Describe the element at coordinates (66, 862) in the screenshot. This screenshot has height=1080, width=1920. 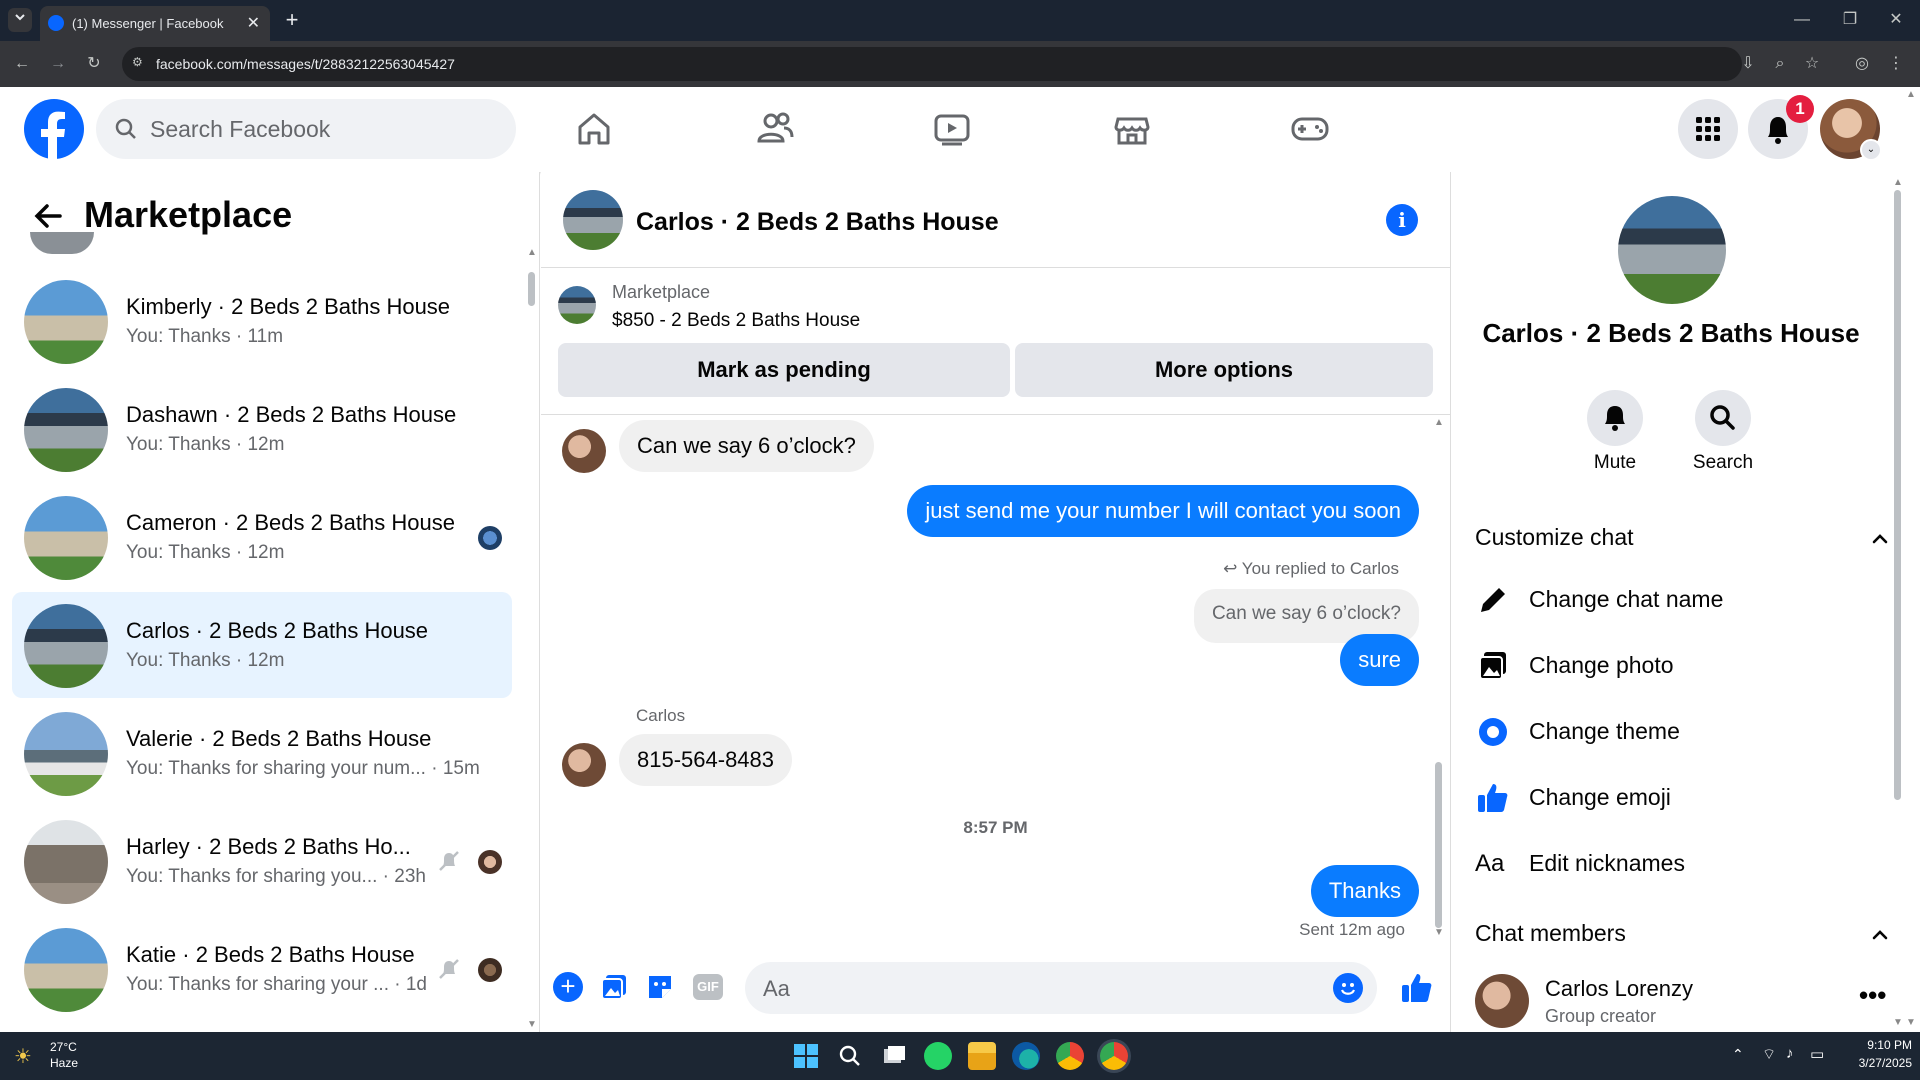
I see `house-thumbnail` at that location.